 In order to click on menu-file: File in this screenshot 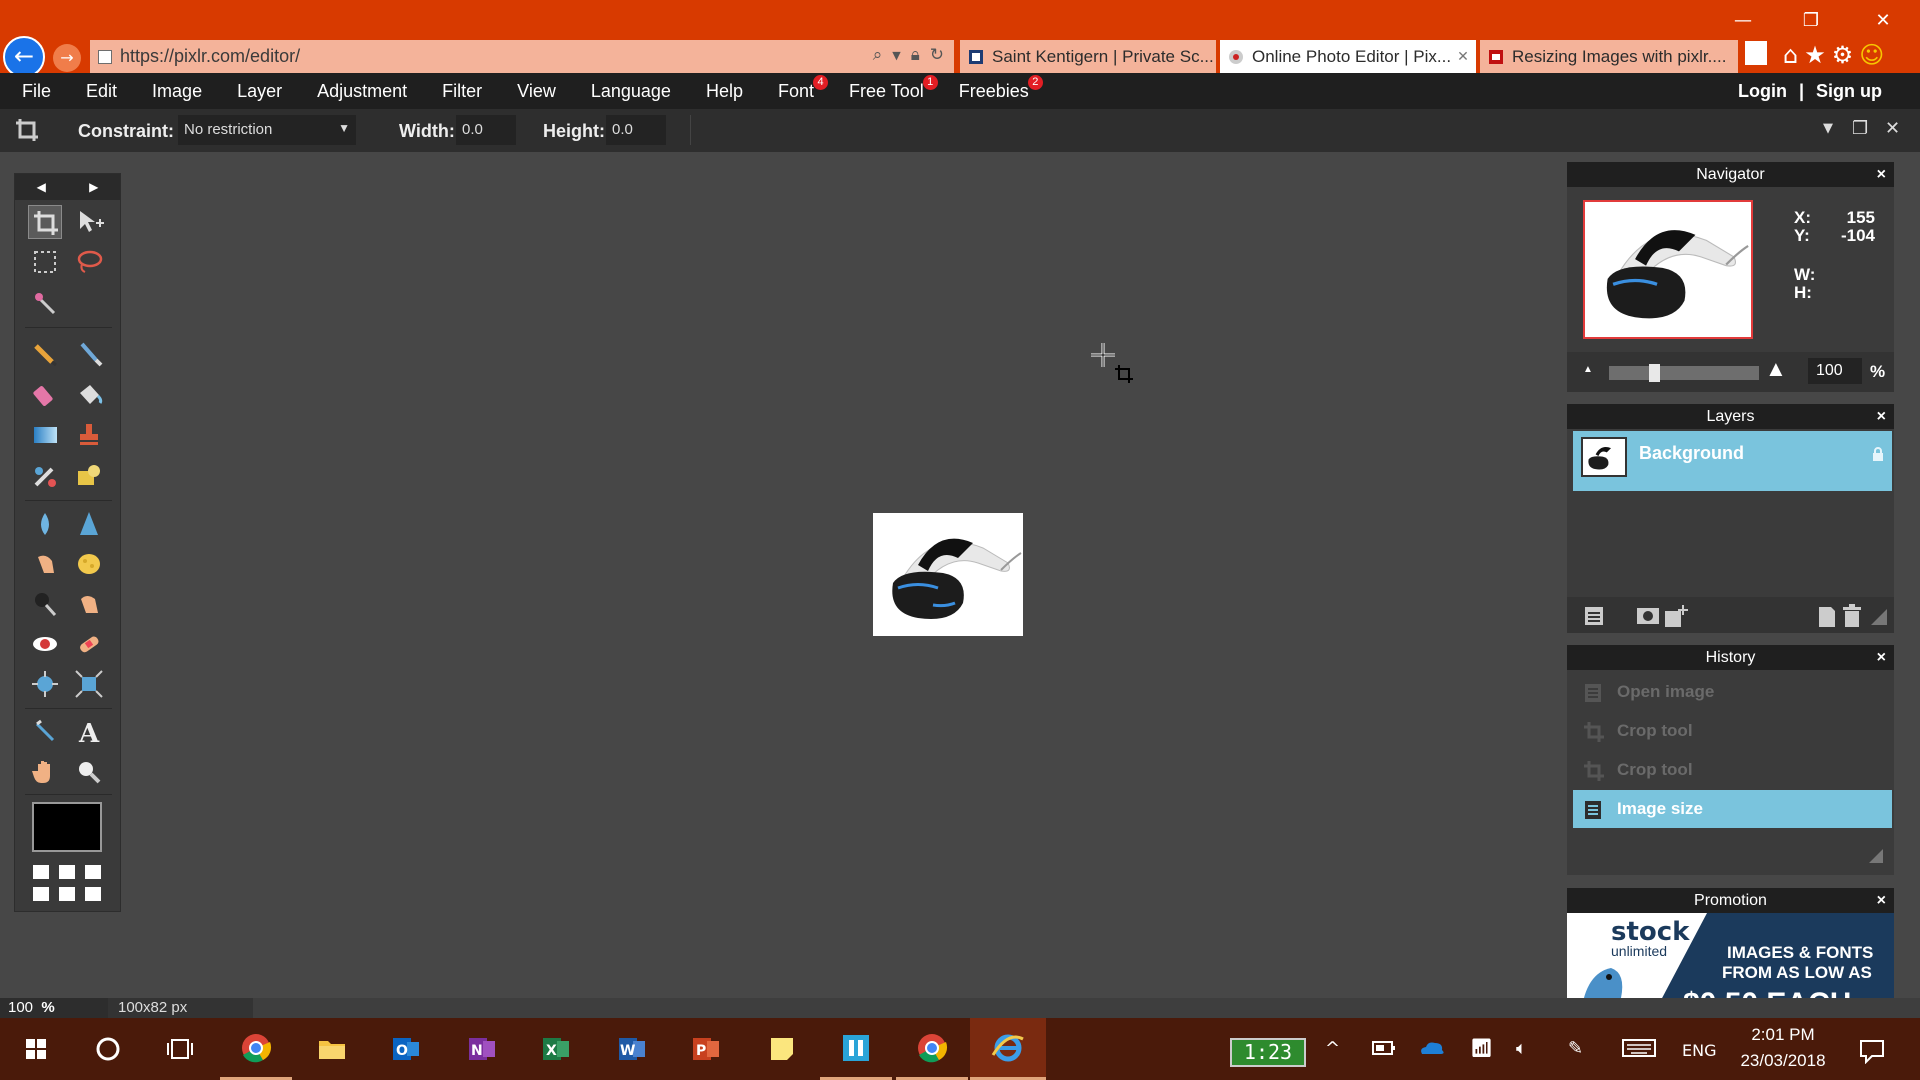, I will do `click(36, 91)`.